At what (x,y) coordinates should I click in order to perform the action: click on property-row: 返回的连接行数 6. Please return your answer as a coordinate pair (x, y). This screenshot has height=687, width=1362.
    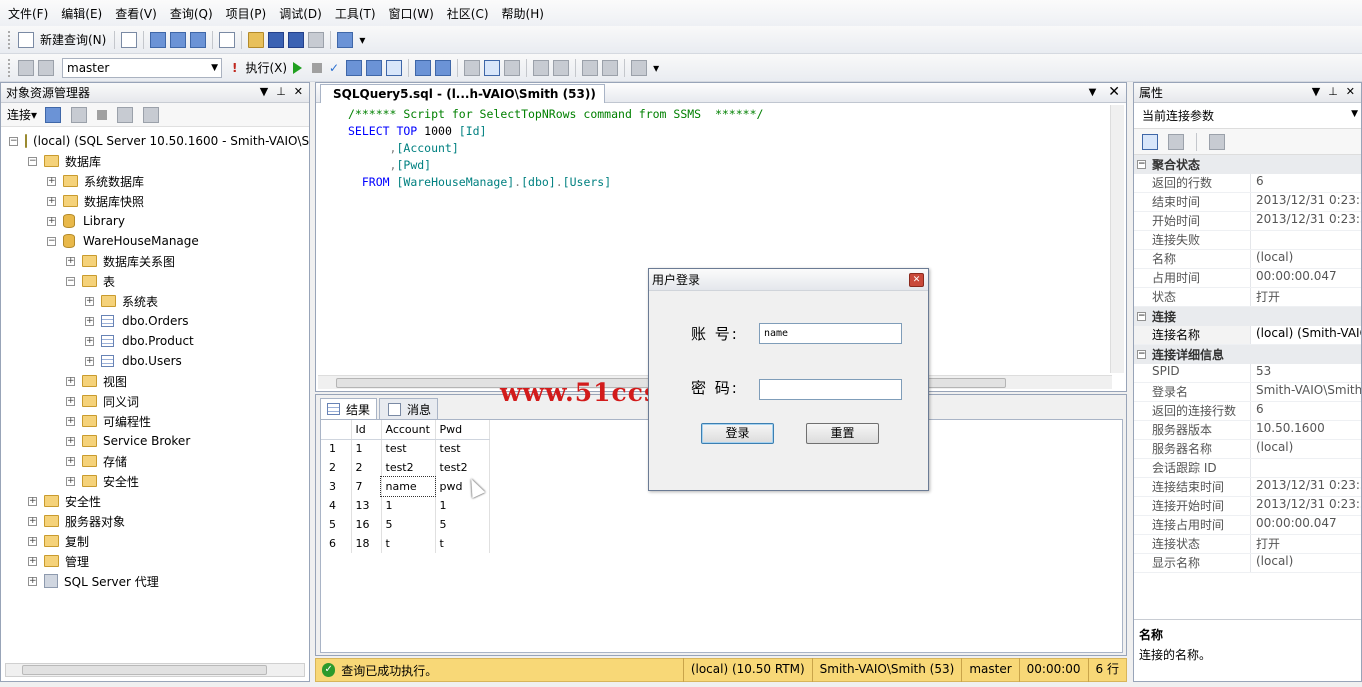
    Looking at the image, I should click on (1247, 411).